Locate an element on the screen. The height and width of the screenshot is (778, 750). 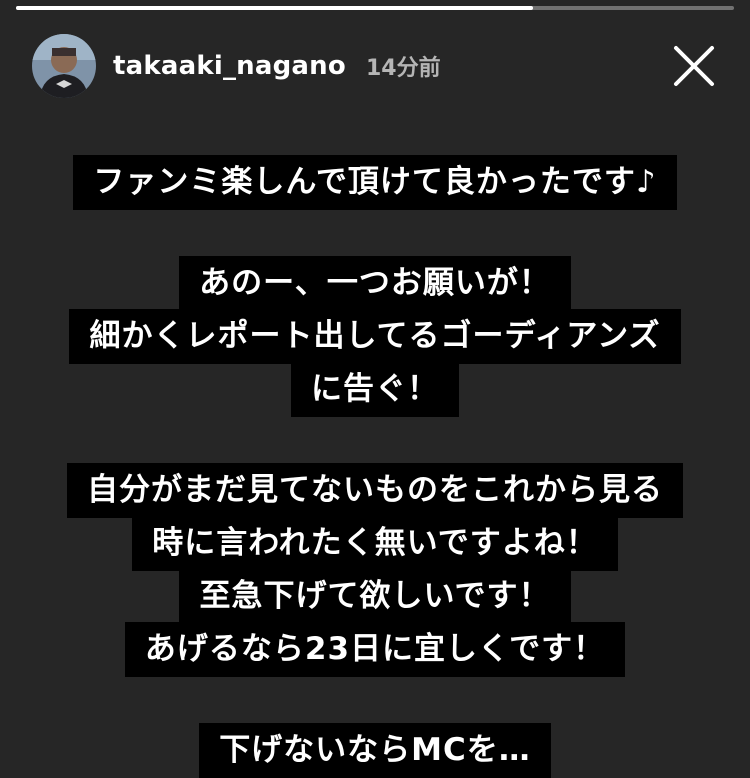
text-line: あげるなら23日に宜しくです！ is located at coordinates (375, 649).